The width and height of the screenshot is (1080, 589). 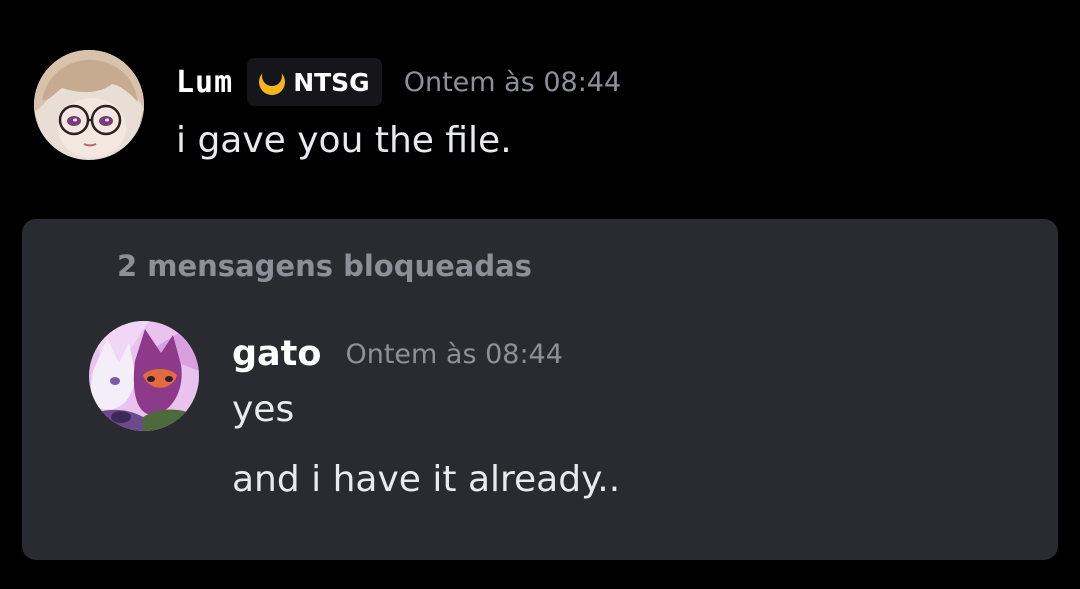 I want to click on username-lum: Lum, so click(x=204, y=82).